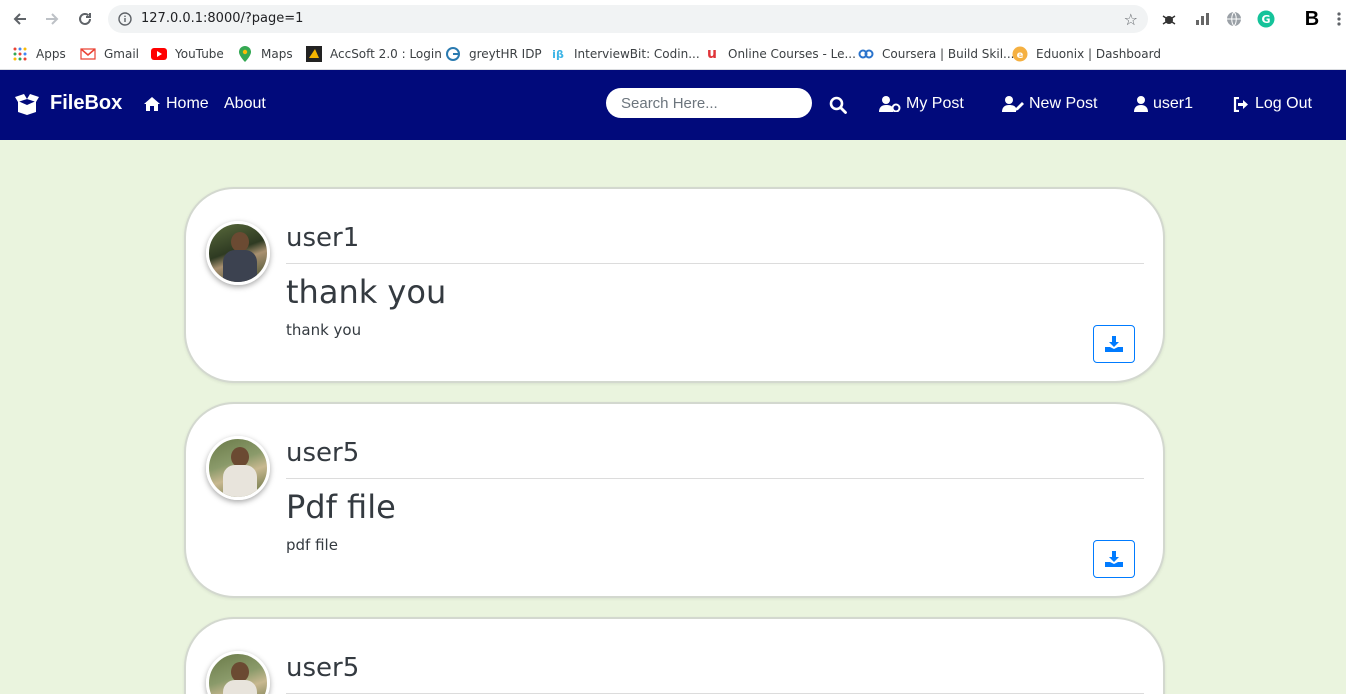 This screenshot has width=1346, height=694. Describe the element at coordinates (1312, 19) in the screenshot. I see `extension-b-icon: B` at that location.